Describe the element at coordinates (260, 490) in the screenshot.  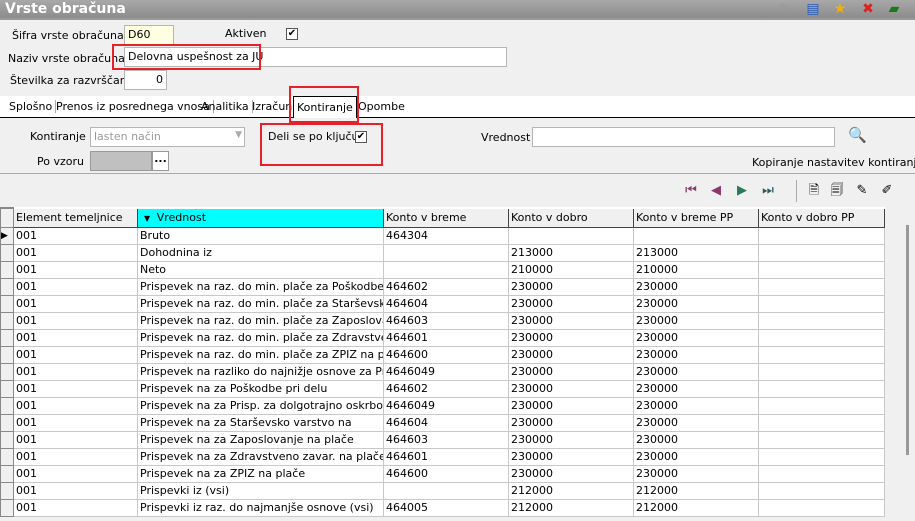
I see `table-cell: Prispevki iz (vsi)` at that location.